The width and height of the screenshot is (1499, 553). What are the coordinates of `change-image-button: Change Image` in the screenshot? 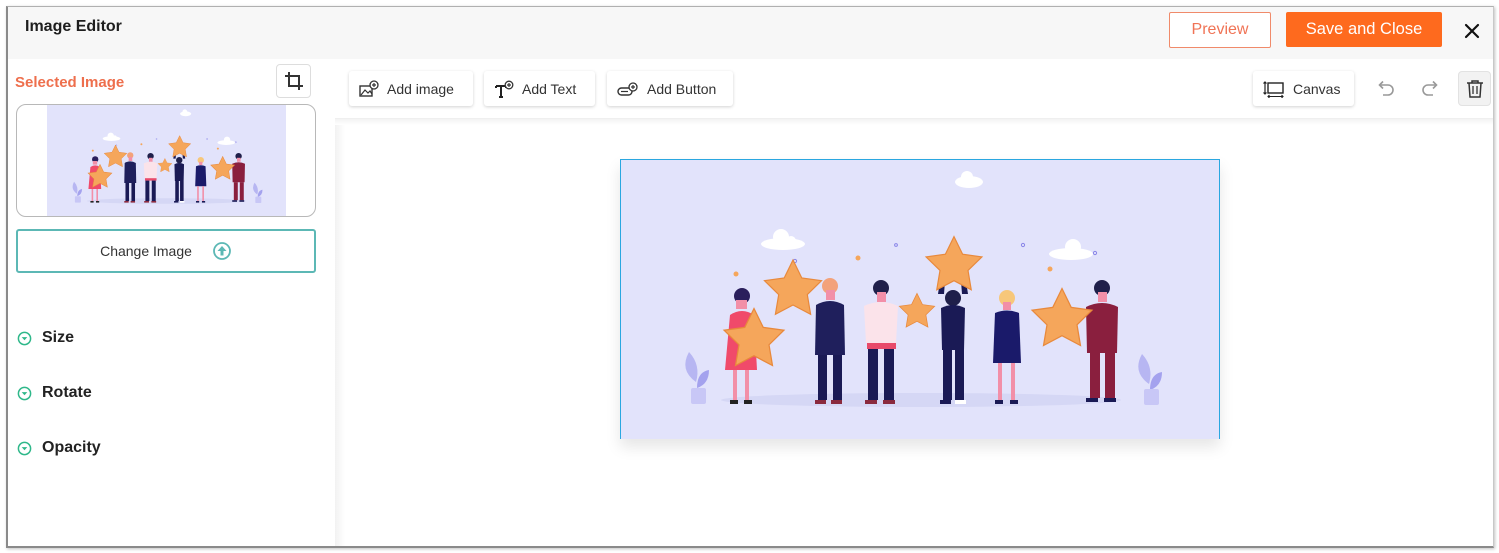 It's located at (166, 251).